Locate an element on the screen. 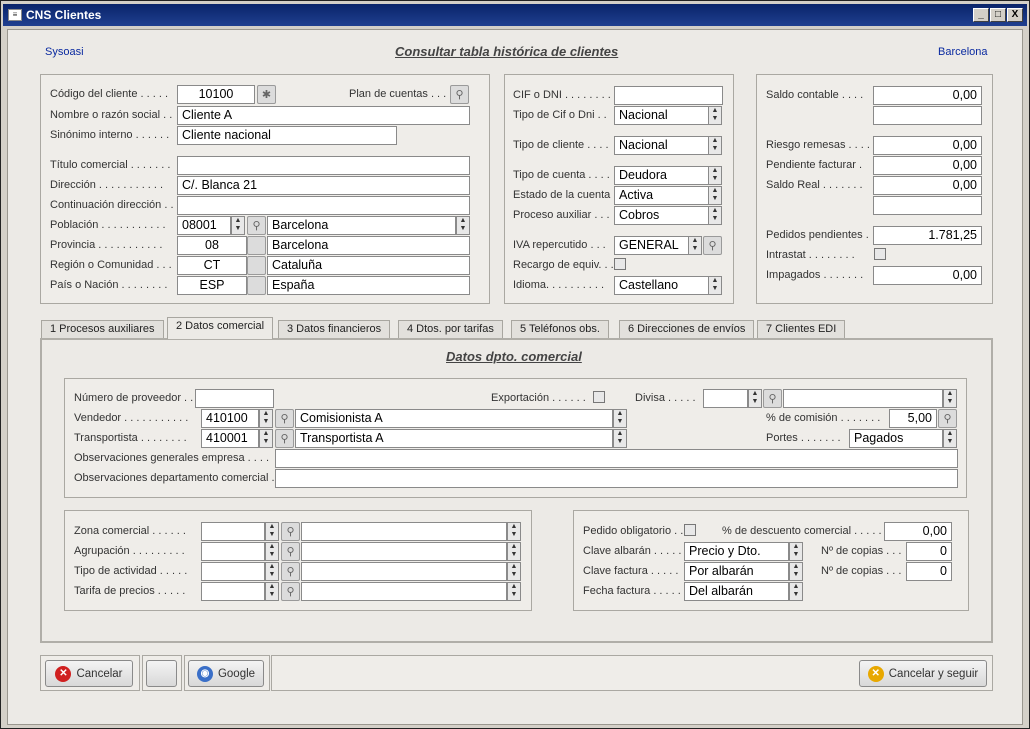 This screenshot has width=1030, height=729. direccion-field: C/. Blanca 21 is located at coordinates (323, 185).